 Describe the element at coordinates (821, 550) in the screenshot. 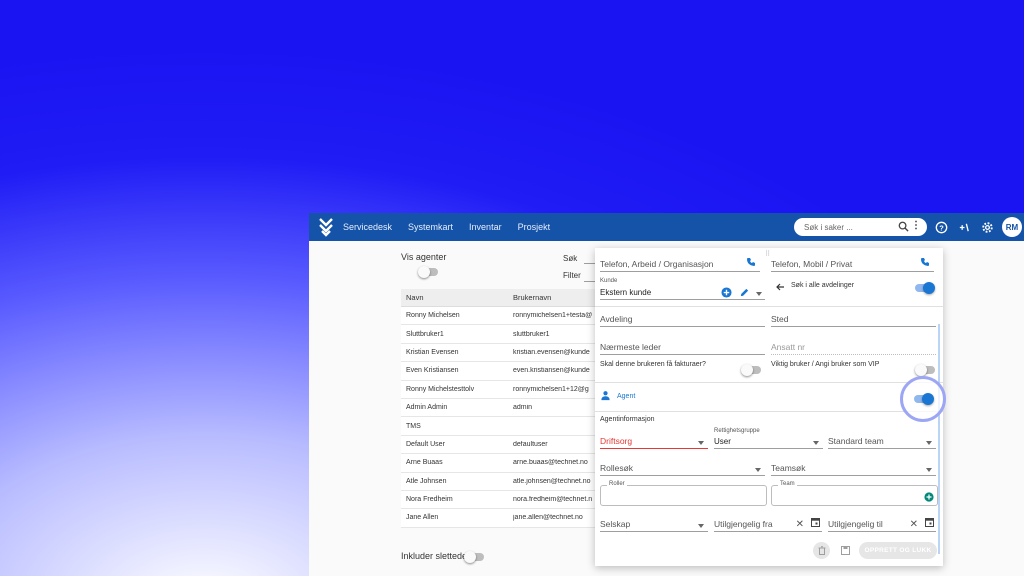

I see `delete-button` at that location.